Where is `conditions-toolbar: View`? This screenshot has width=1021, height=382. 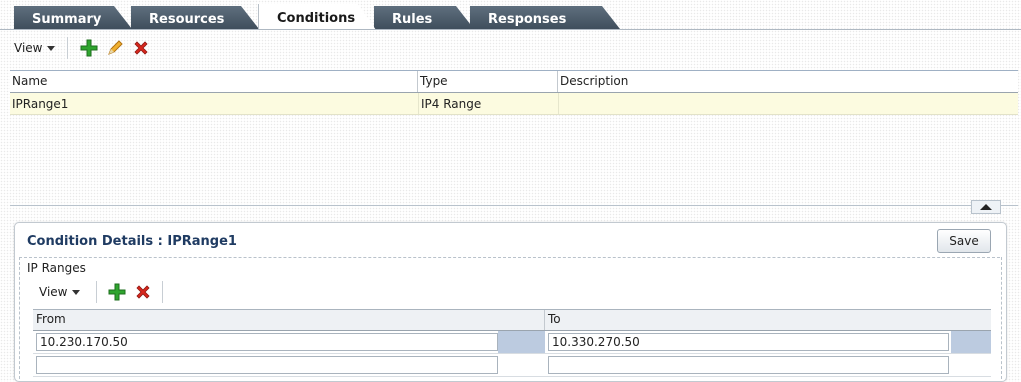 conditions-toolbar: View is located at coordinates (83, 48).